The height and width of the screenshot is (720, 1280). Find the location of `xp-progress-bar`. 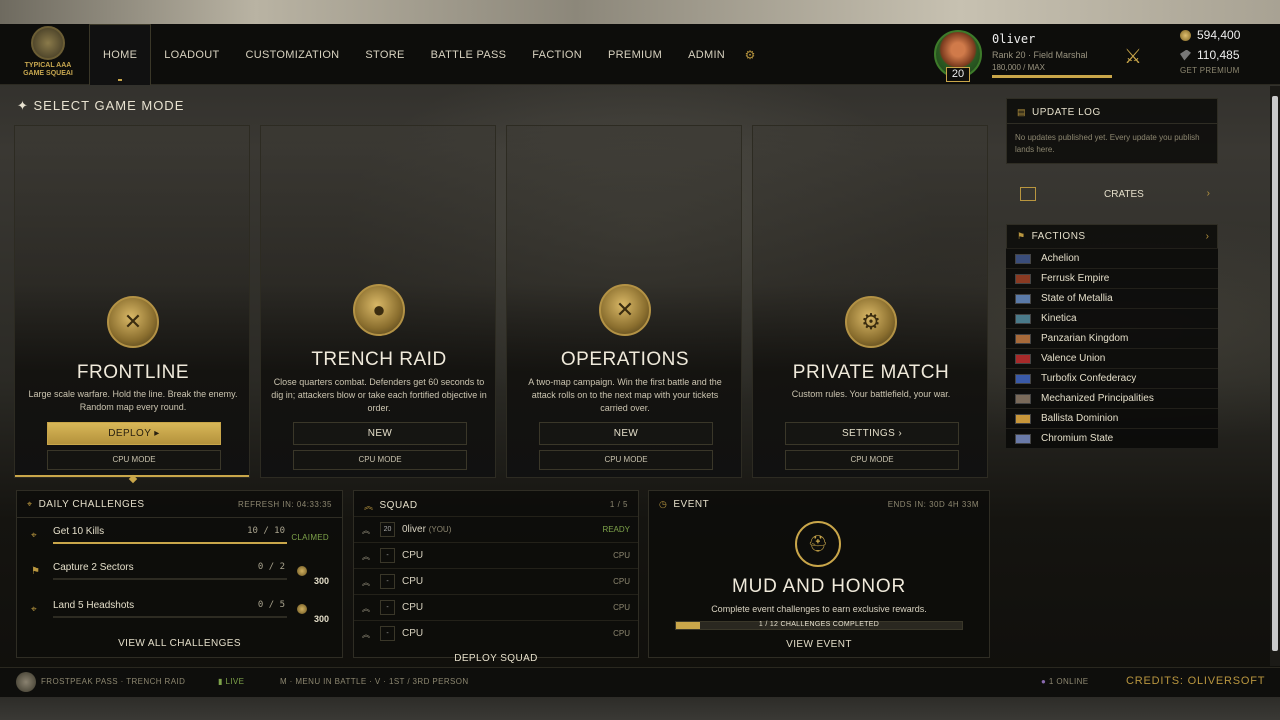

xp-progress-bar is located at coordinates (1052, 76).